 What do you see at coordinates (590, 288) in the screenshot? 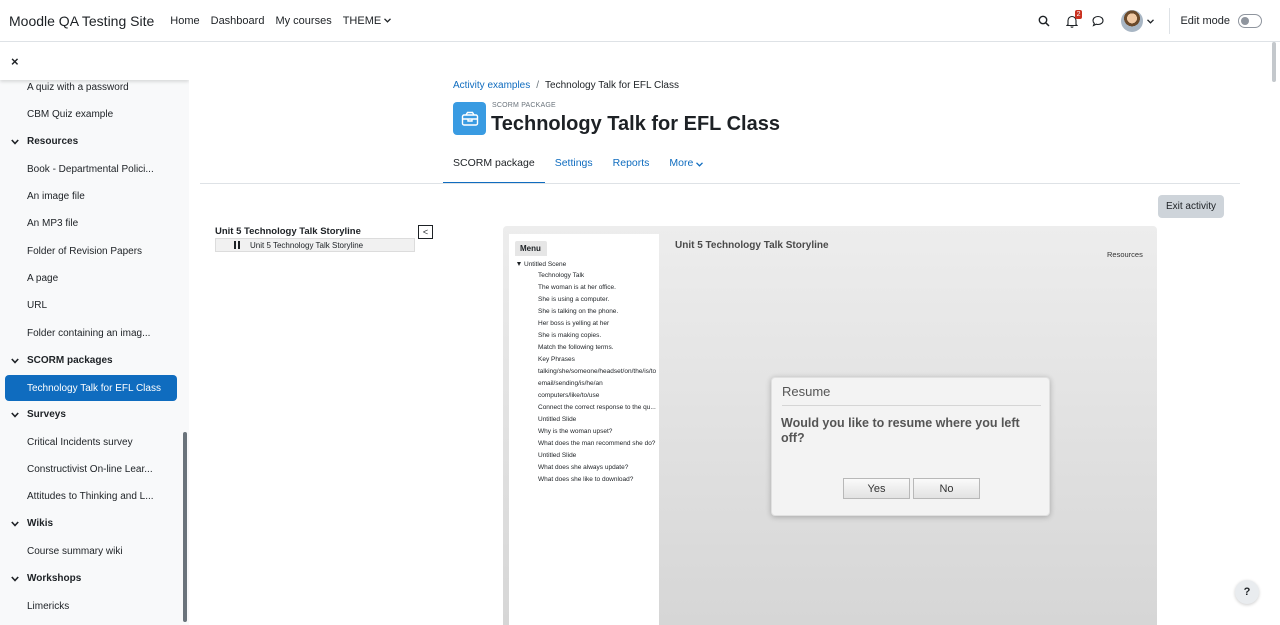
I see `menu-item: The woman is at her office.` at bounding box center [590, 288].